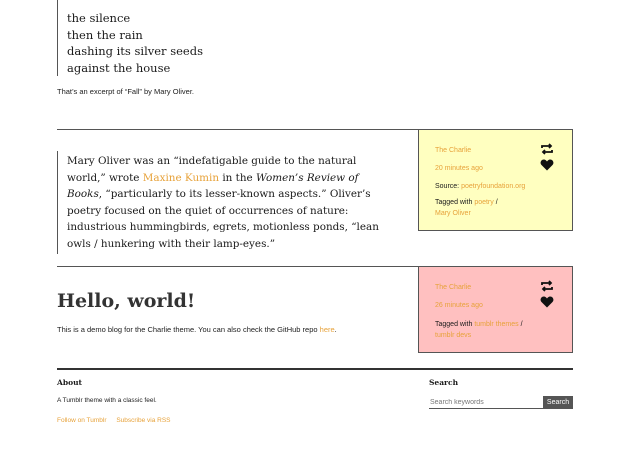  What do you see at coordinates (448, 186) in the screenshot?
I see `source-label: Source:` at bounding box center [448, 186].